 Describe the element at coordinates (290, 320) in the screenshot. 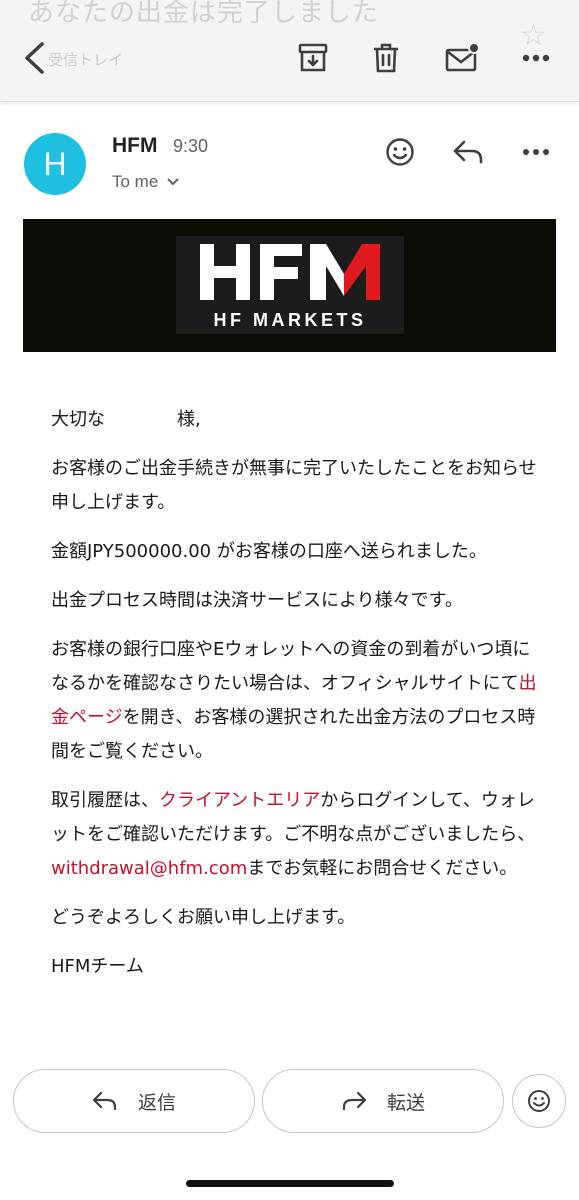

I see `logo-subtitle: HF MARKETS` at that location.